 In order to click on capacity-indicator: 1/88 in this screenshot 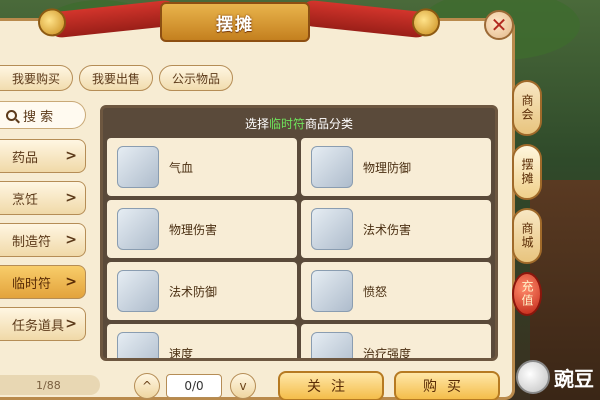, I will do `click(50, 385)`.